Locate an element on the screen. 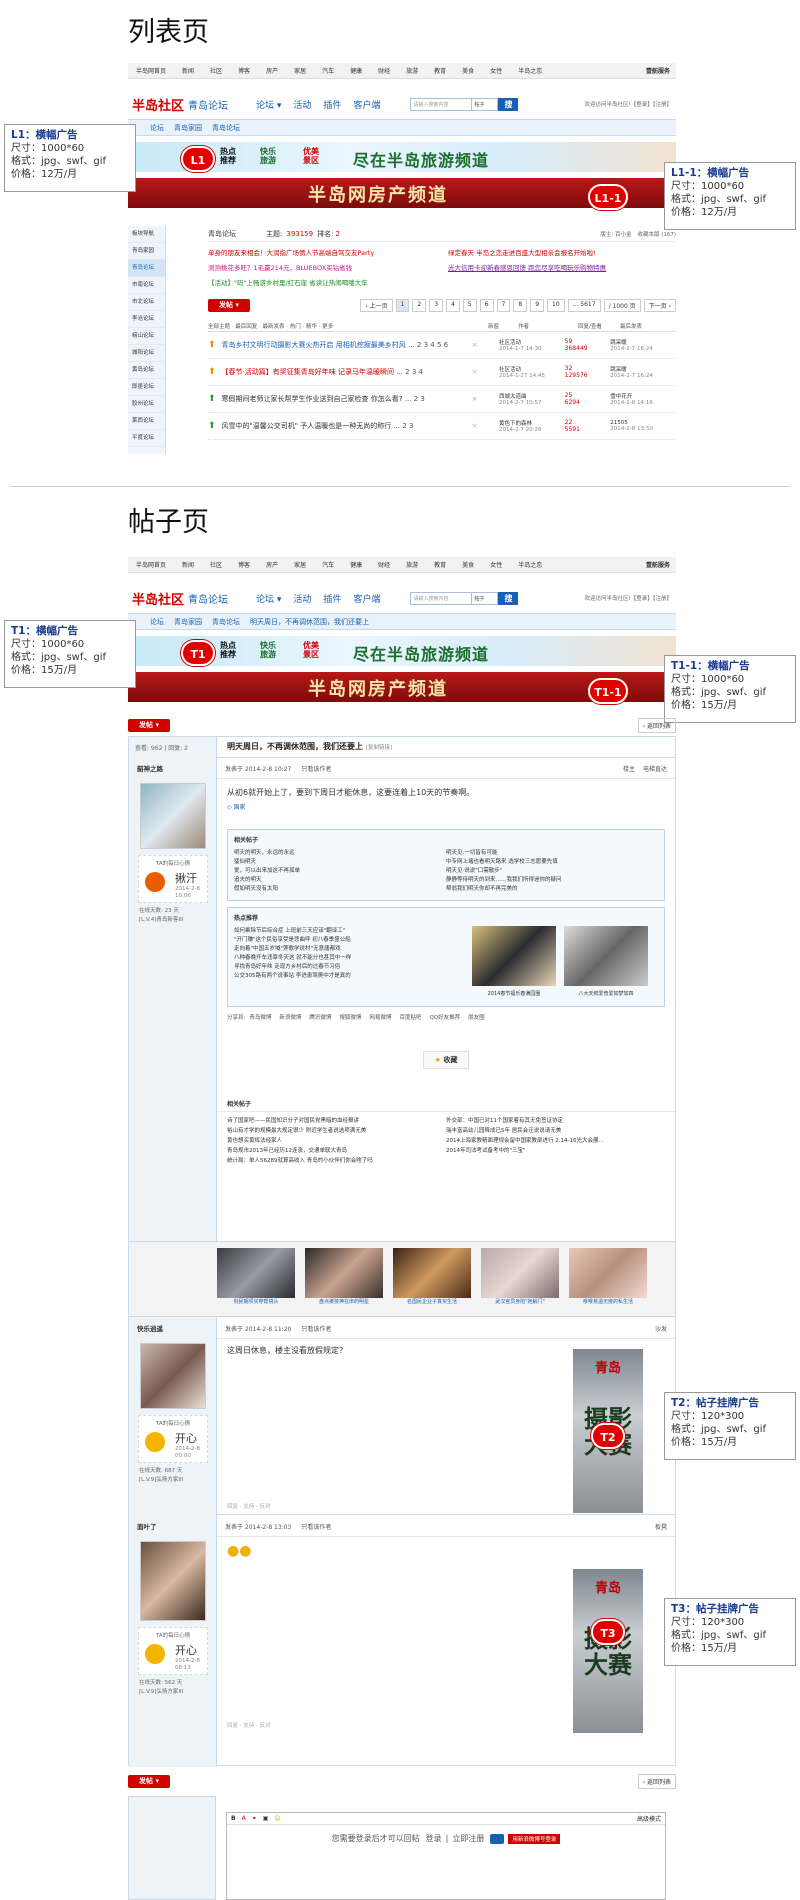  thread-filters: 全部主题 · 最后回复 · 最新发表 · 热门 · 精华 · 更多 is located at coordinates (348, 326).